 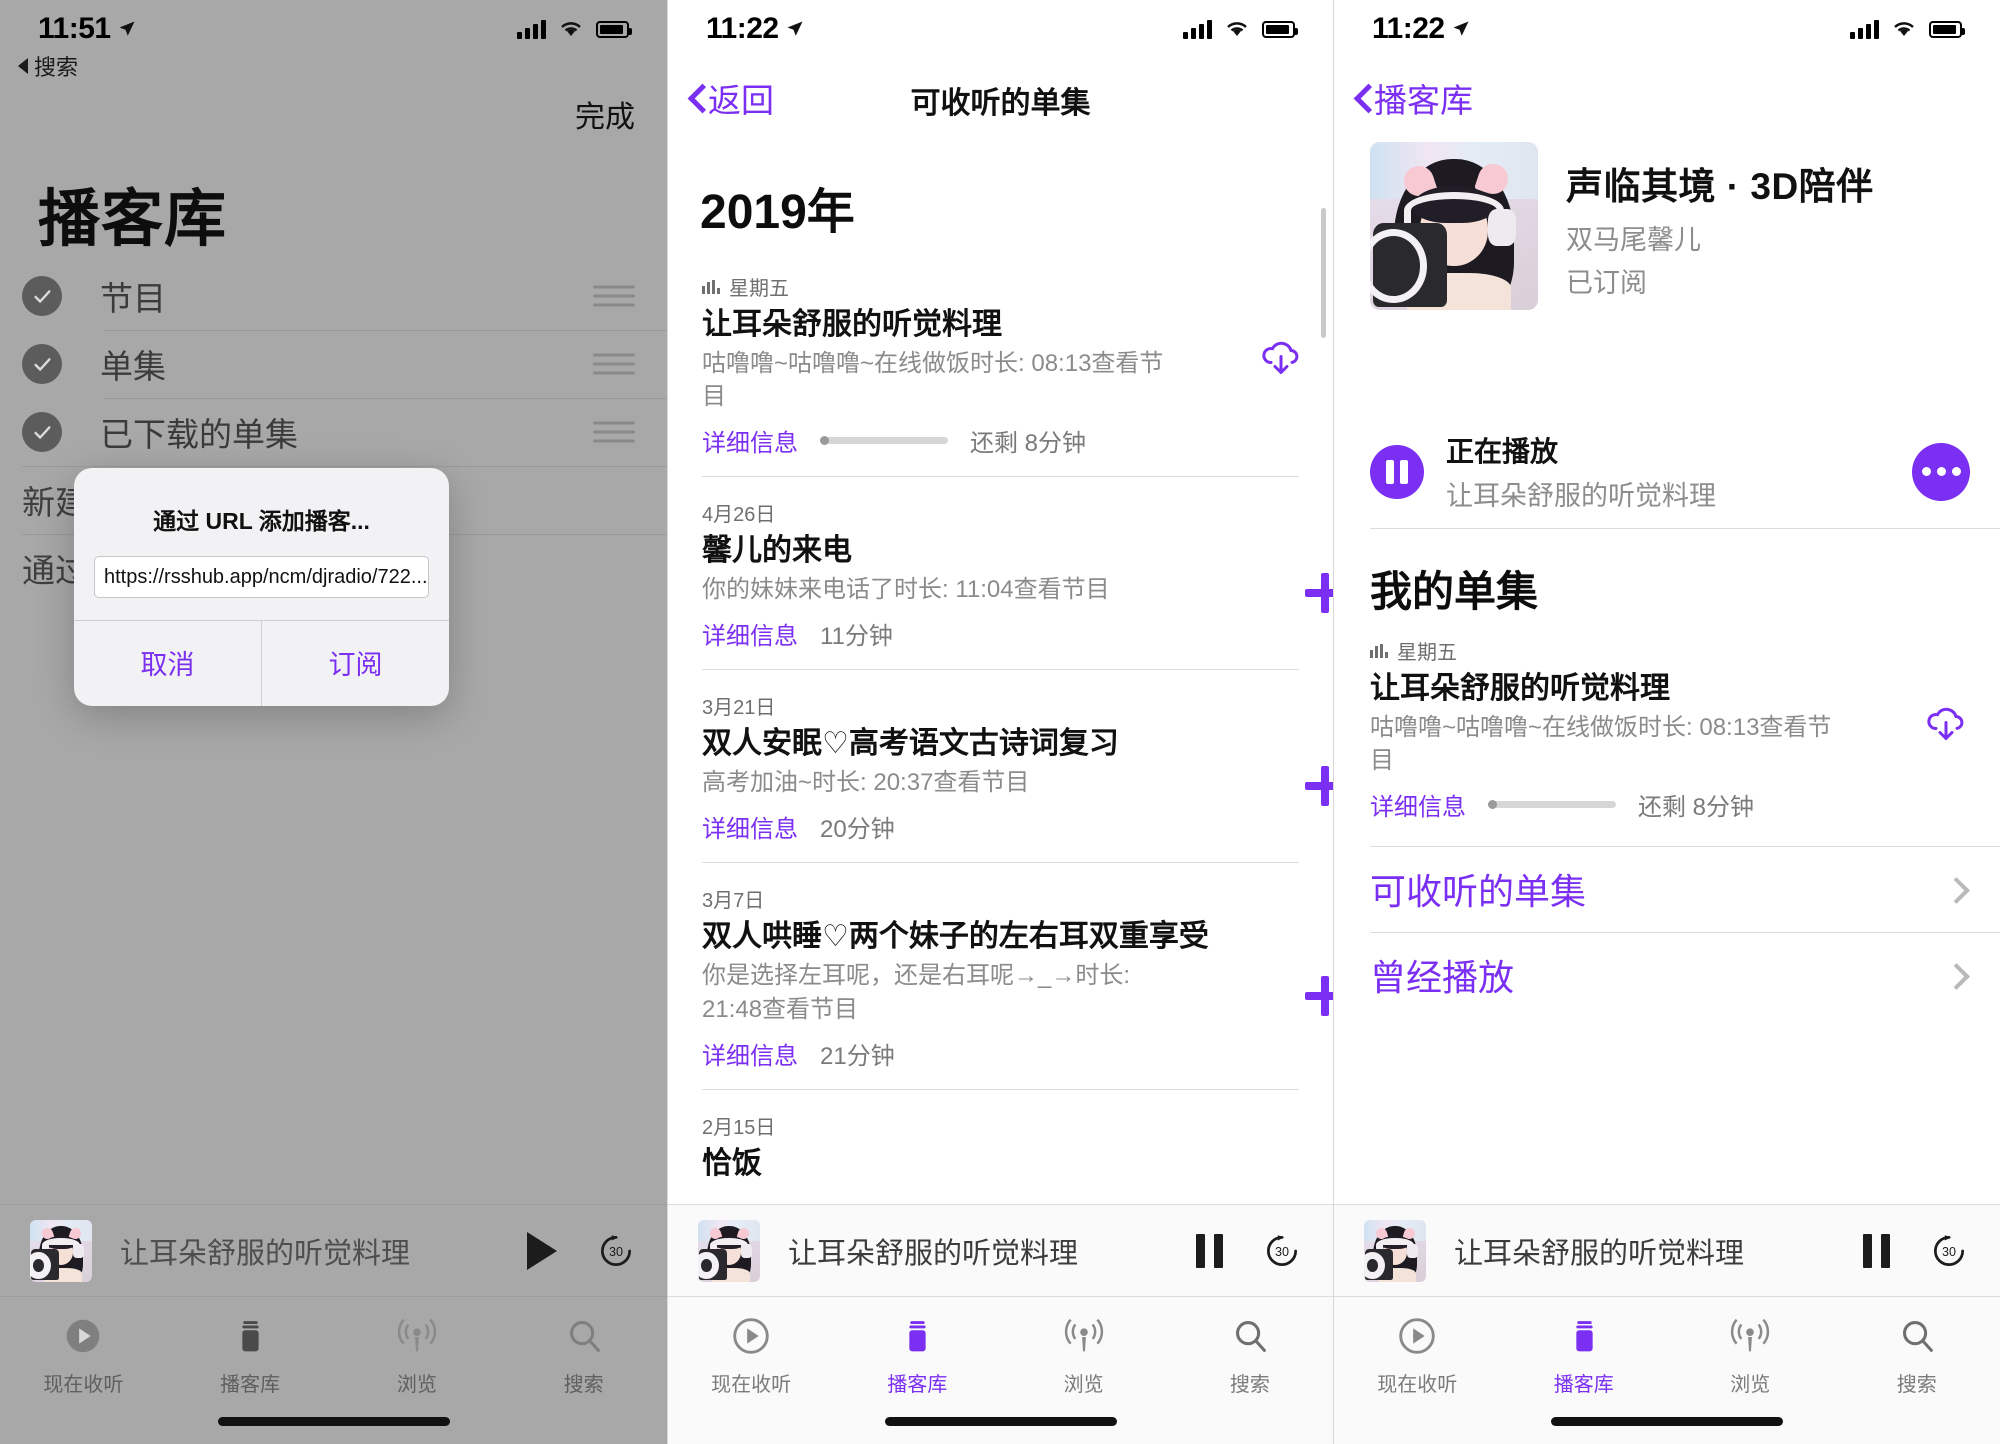 What do you see at coordinates (1599, 1253) in the screenshot?
I see `mini-player-title: 让耳朵舒服的听觉料理` at bounding box center [1599, 1253].